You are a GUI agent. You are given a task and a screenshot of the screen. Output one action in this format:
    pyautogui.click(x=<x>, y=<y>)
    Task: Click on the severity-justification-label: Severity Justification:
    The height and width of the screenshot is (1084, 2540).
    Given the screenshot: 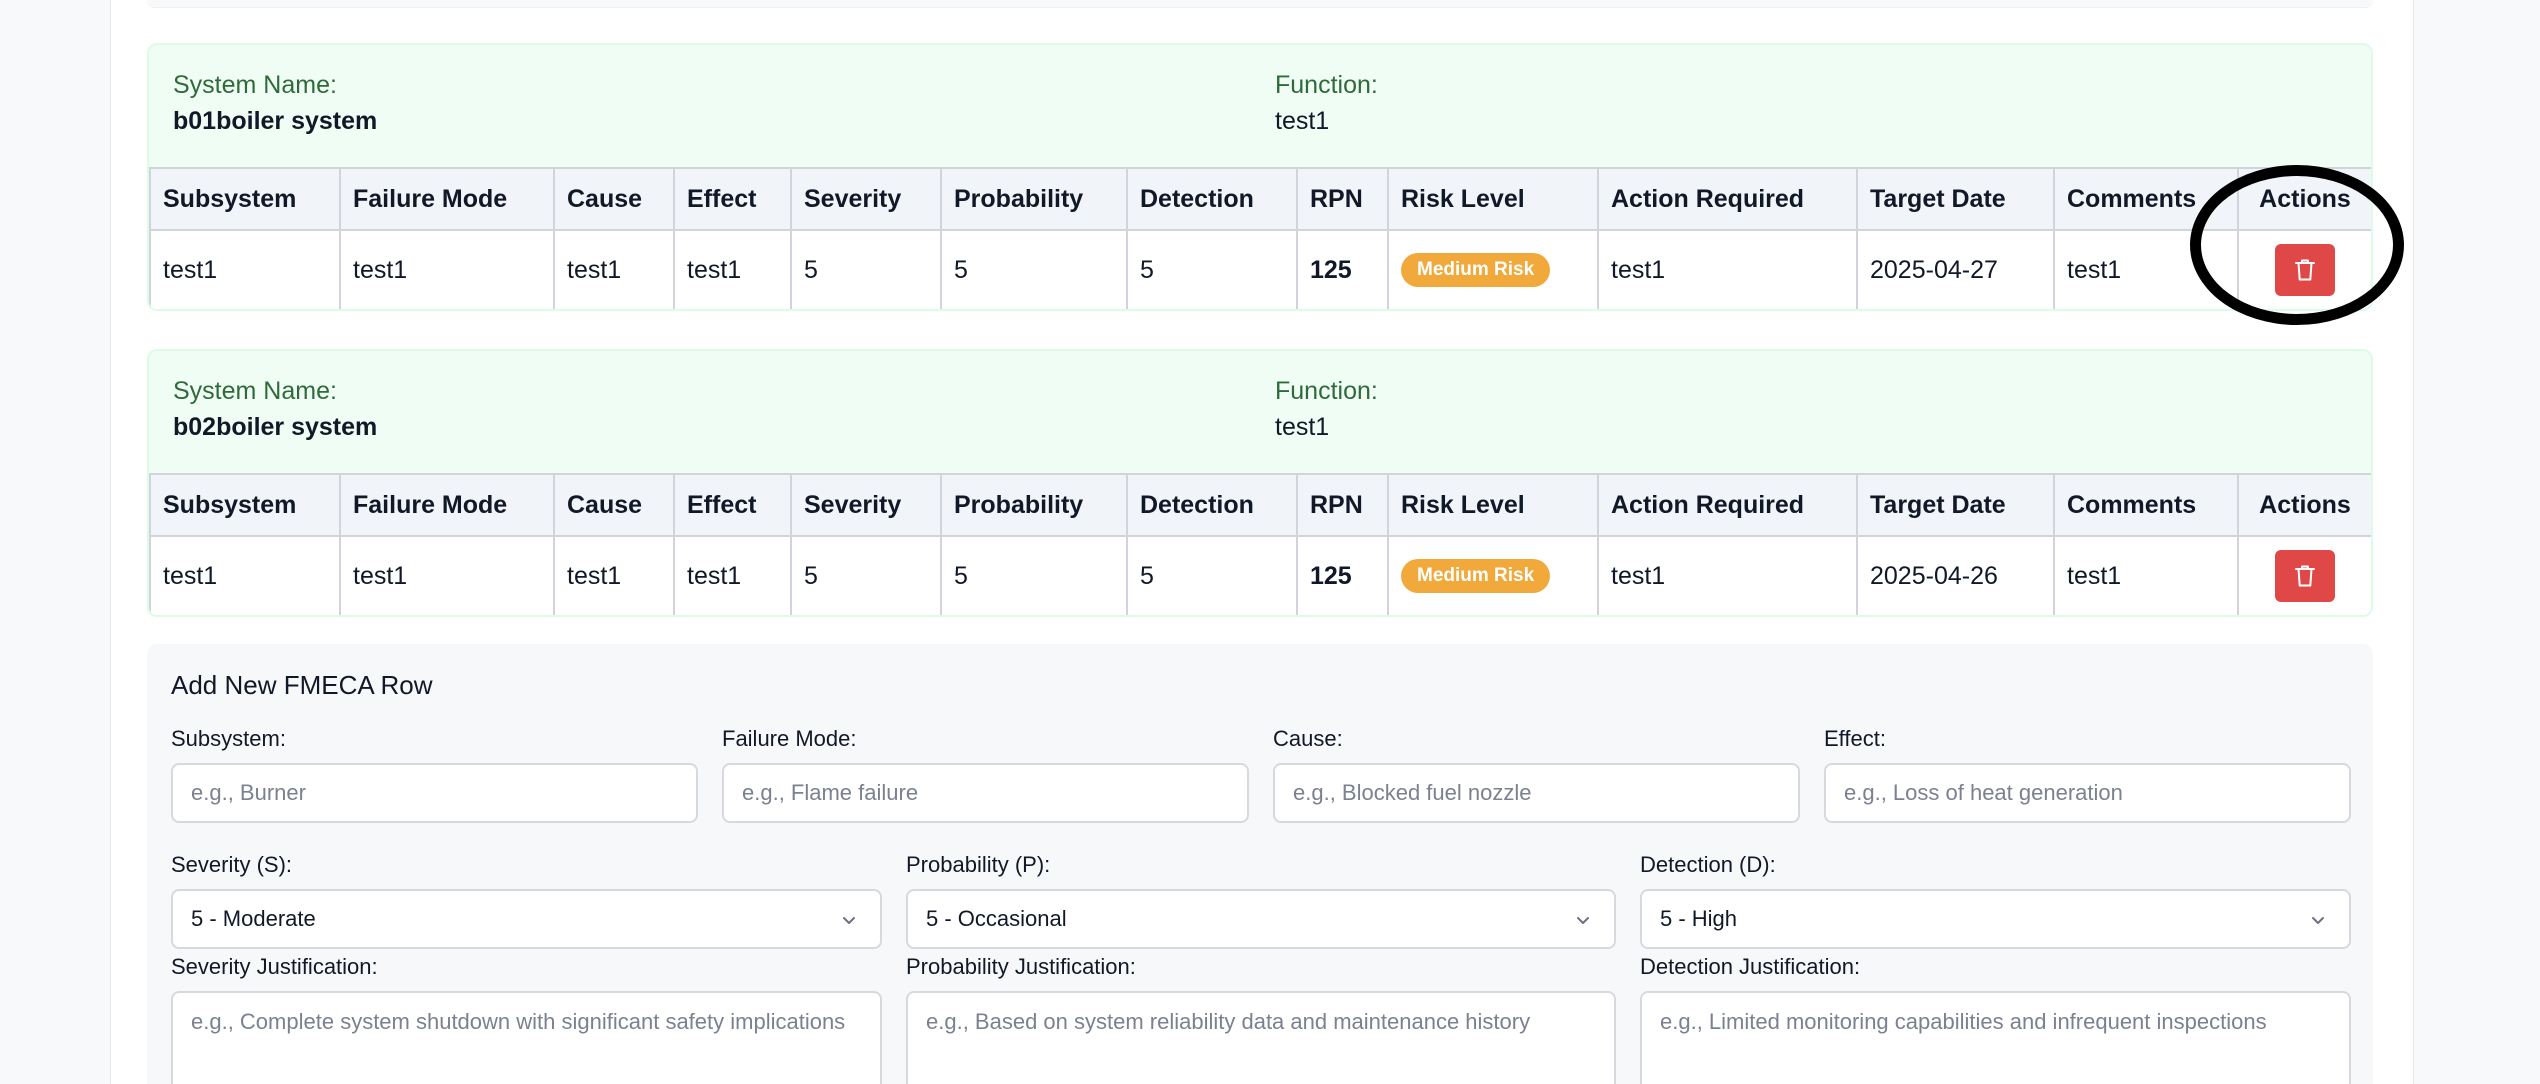 What is the action you would take?
    pyautogui.click(x=274, y=966)
    